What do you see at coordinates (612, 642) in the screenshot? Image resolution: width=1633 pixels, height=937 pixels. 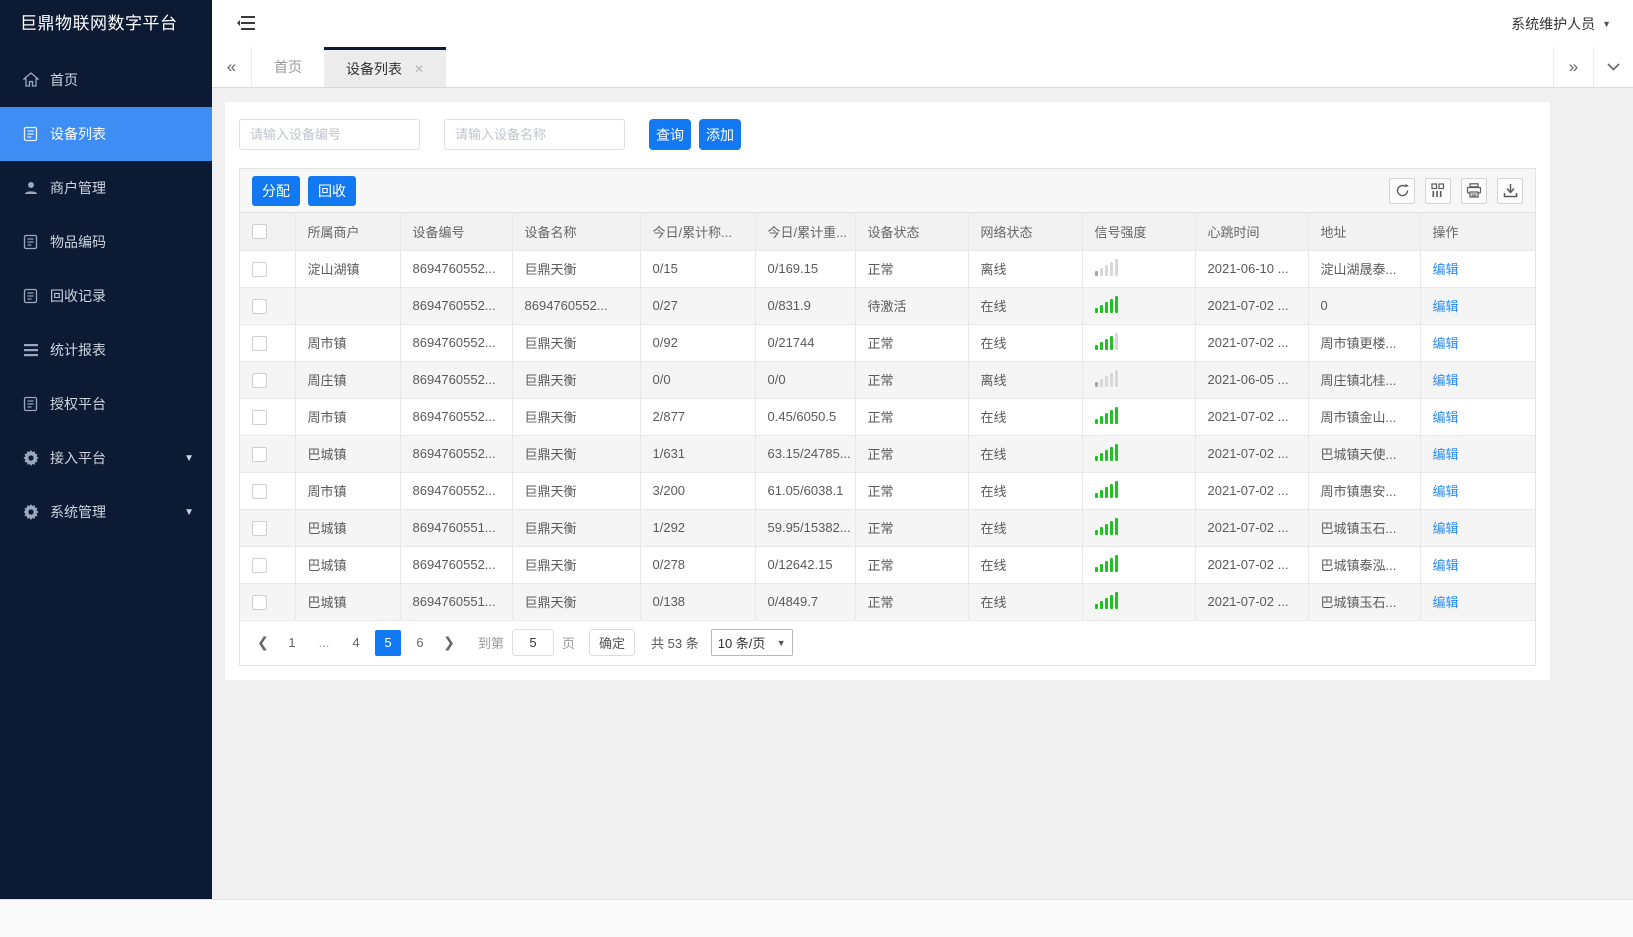 I see `confirm-button: 确定` at bounding box center [612, 642].